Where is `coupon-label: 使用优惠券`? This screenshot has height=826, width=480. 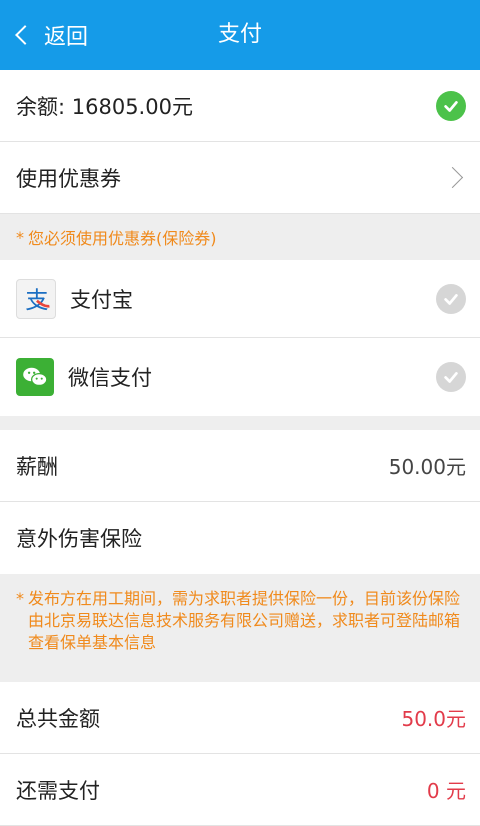
coupon-label: 使用优惠券 is located at coordinates (68, 178).